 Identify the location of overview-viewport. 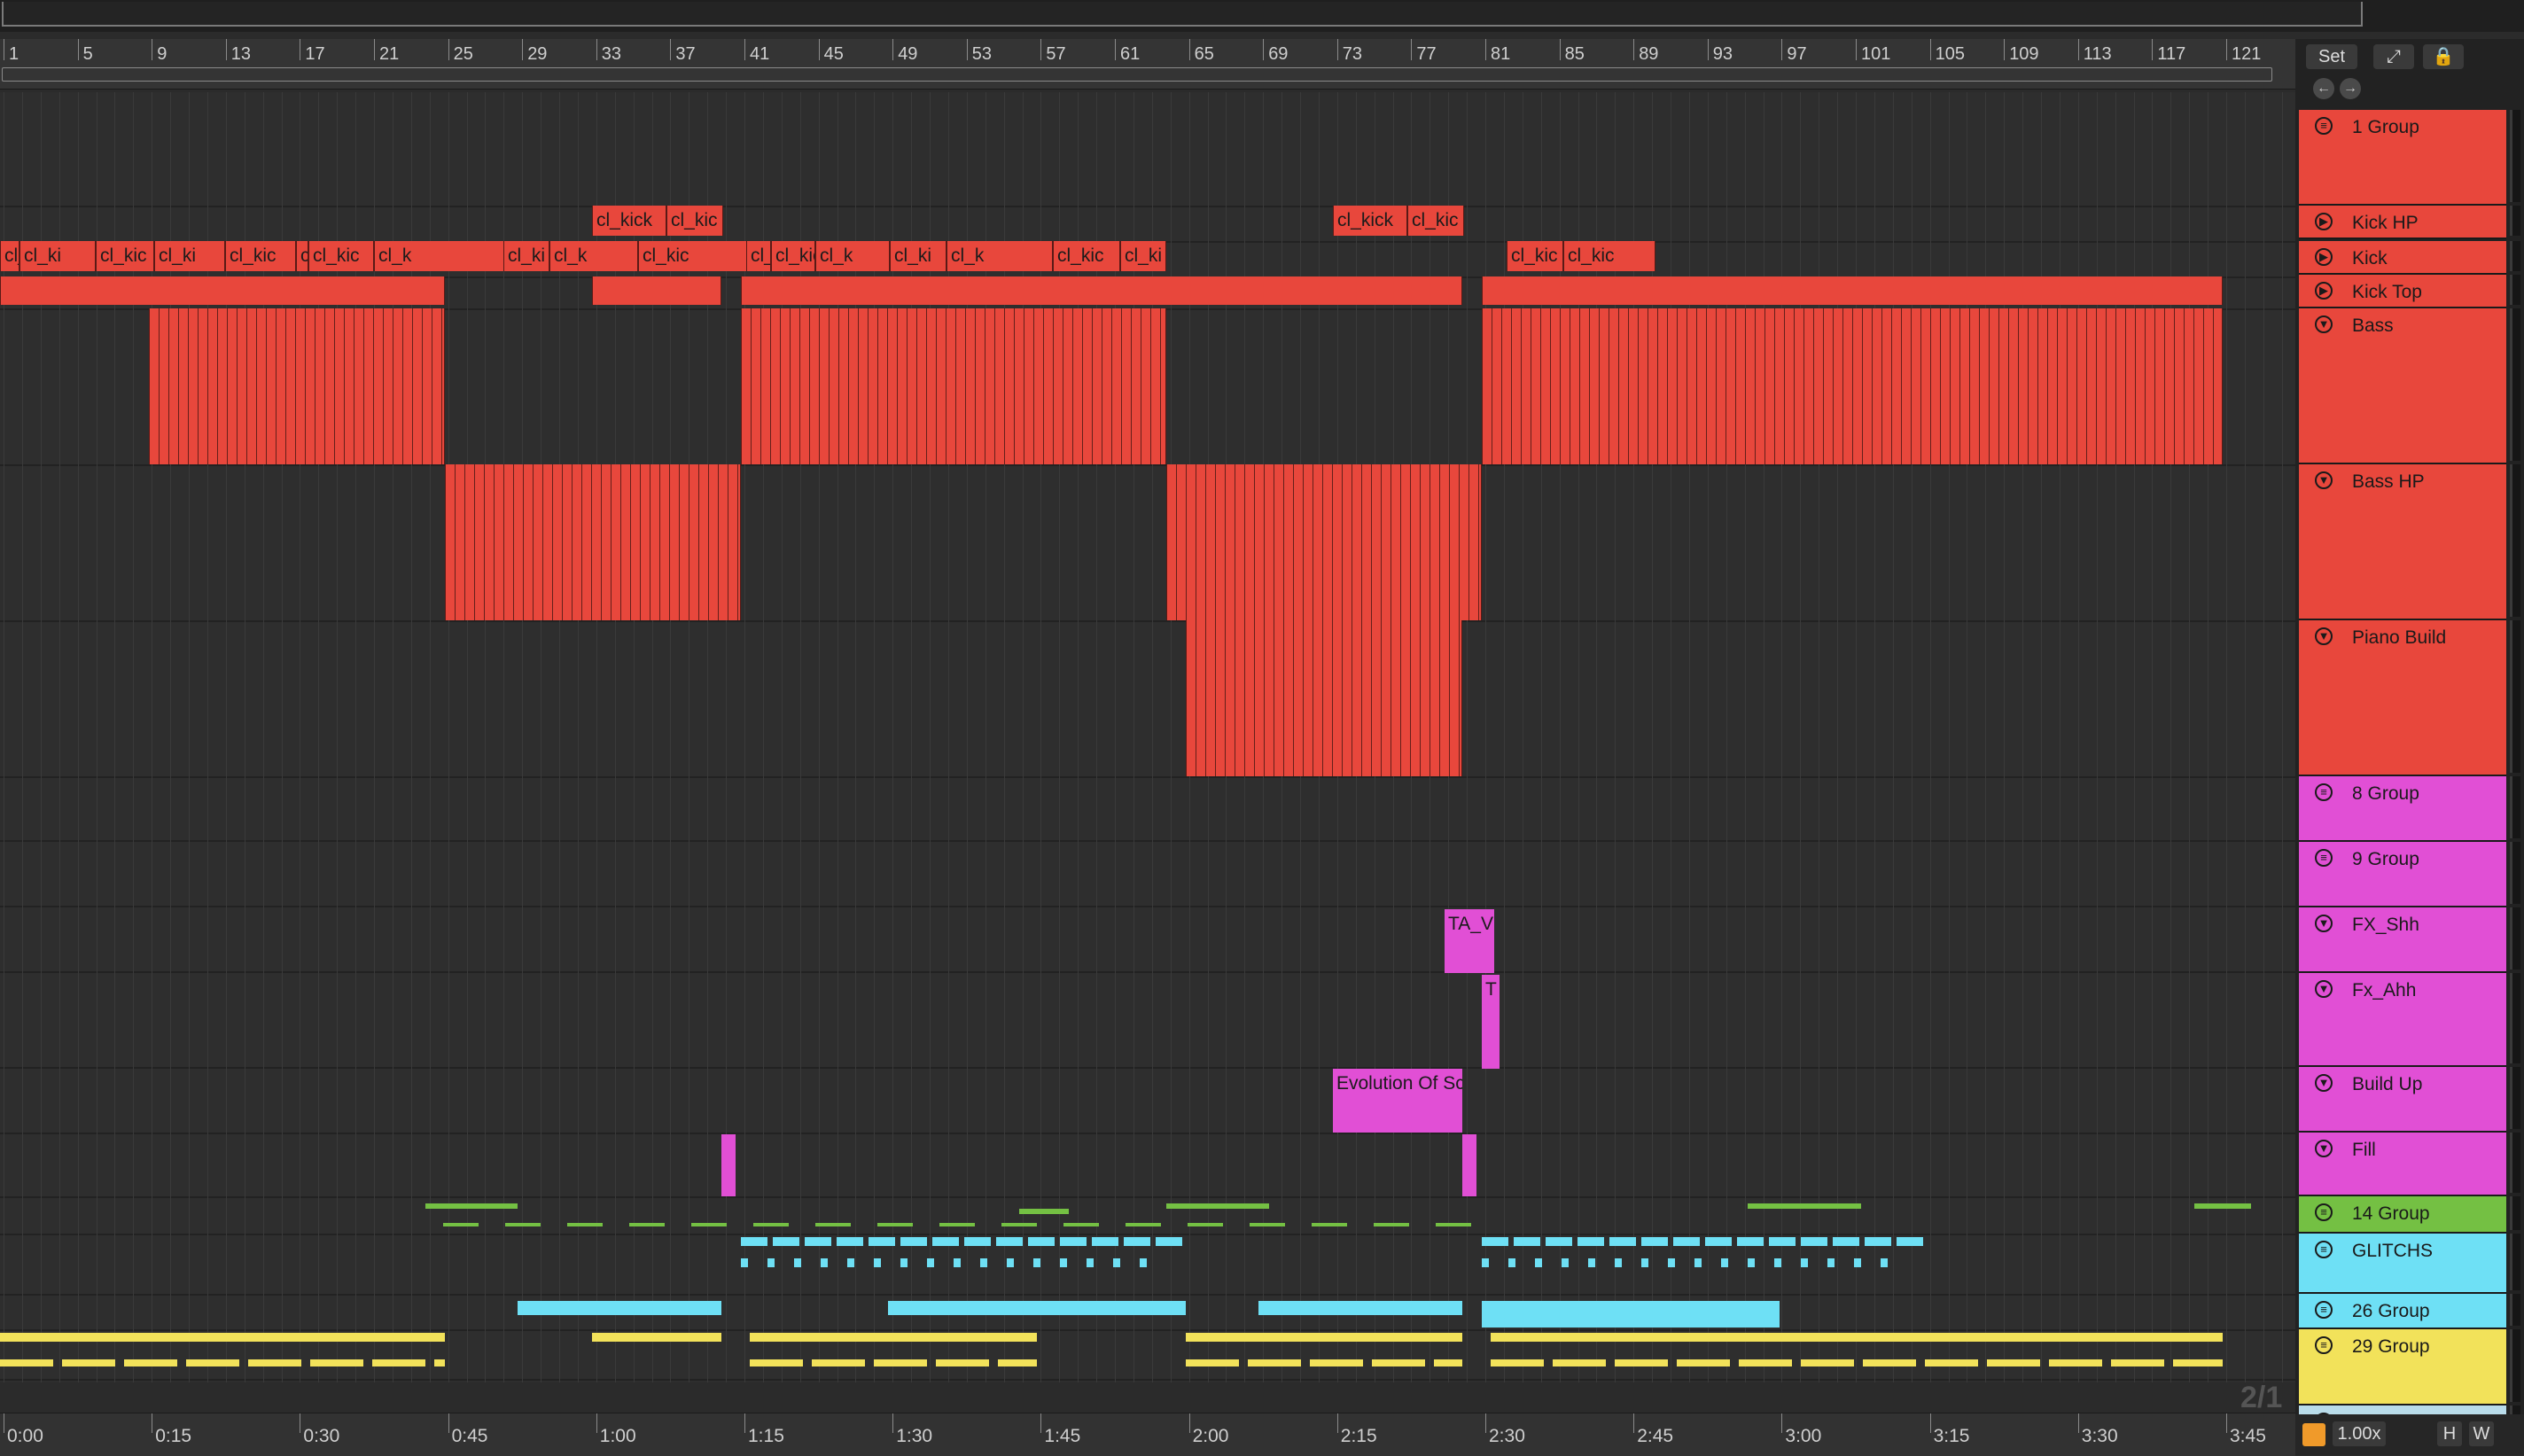
(1182, 14).